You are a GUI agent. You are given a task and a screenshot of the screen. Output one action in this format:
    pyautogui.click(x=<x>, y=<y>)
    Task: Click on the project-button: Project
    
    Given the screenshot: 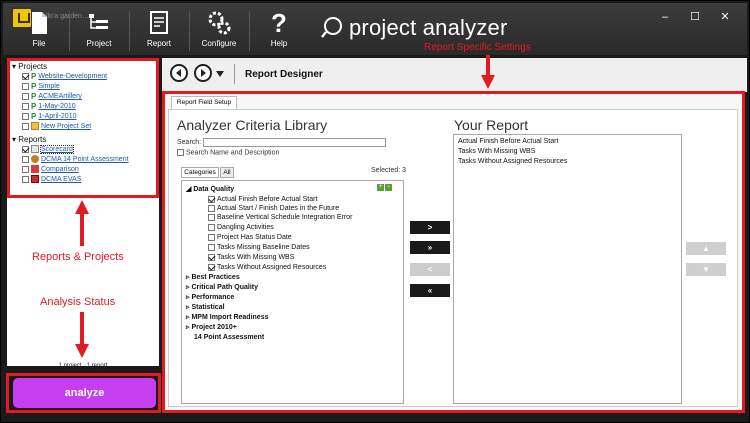 What is the action you would take?
    pyautogui.click(x=99, y=29)
    